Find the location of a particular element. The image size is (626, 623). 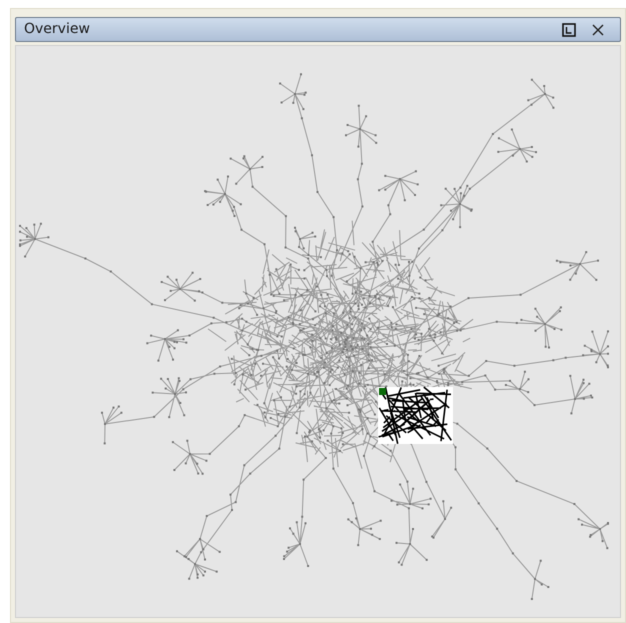

close-button is located at coordinates (598, 30).